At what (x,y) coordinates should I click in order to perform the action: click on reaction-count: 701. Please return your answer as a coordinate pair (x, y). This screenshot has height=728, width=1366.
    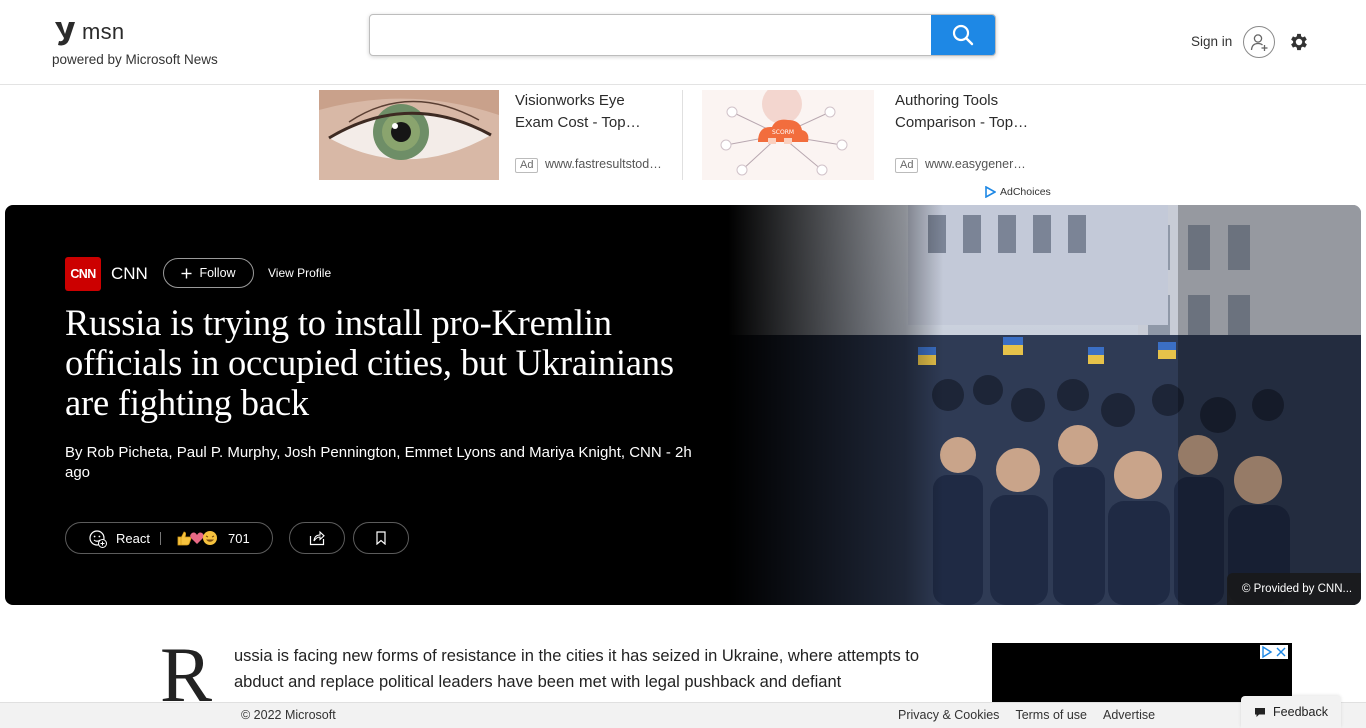
    Looking at the image, I should click on (239, 538).